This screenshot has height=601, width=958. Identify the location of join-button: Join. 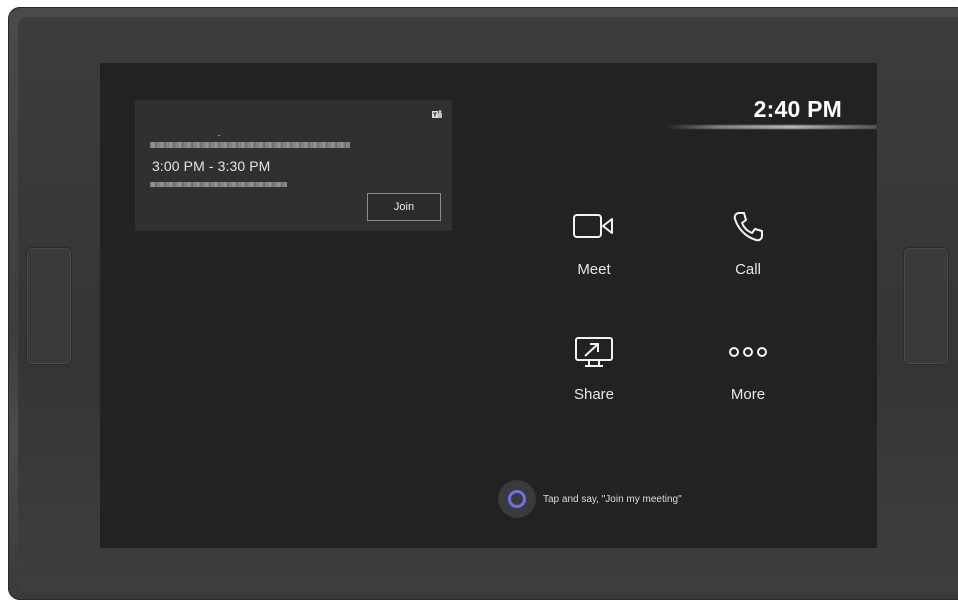
(404, 207).